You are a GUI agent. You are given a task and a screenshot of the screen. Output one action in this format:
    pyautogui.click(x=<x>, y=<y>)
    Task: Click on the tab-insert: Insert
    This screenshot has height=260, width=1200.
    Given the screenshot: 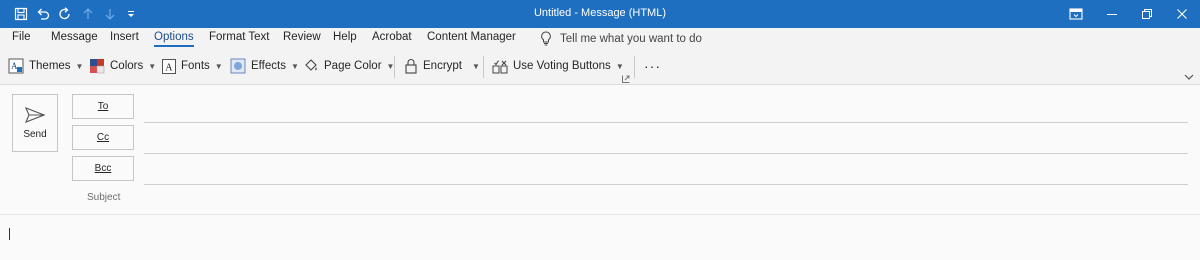 What is the action you would take?
    pyautogui.click(x=124, y=37)
    